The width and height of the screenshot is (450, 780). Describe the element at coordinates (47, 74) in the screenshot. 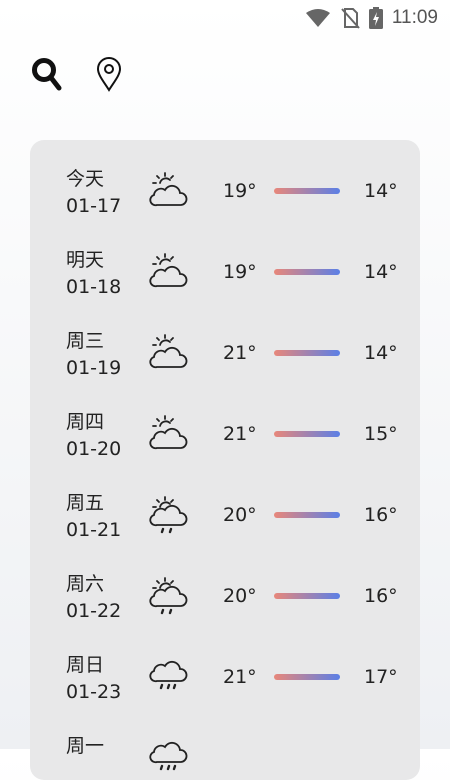

I see `search-icon` at that location.